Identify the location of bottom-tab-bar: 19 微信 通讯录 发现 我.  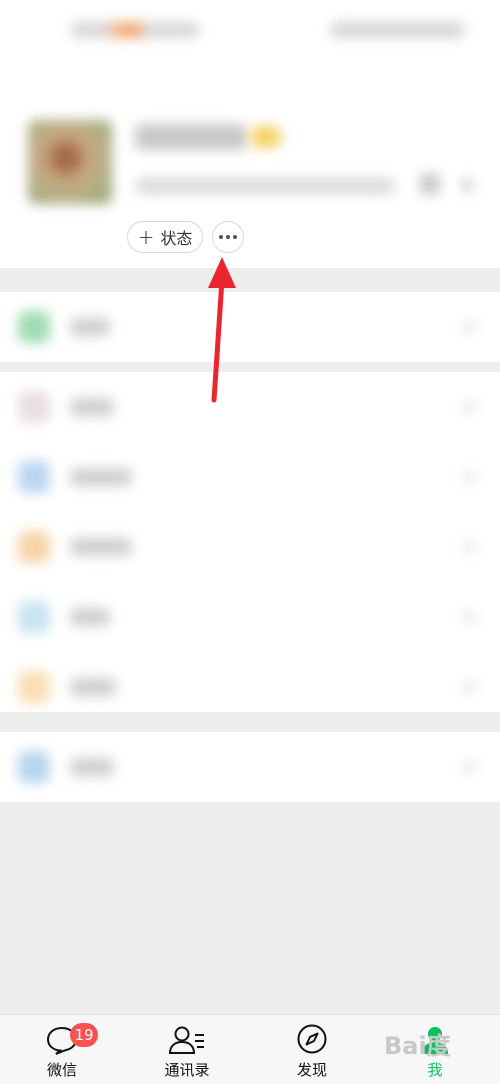
(250, 1049).